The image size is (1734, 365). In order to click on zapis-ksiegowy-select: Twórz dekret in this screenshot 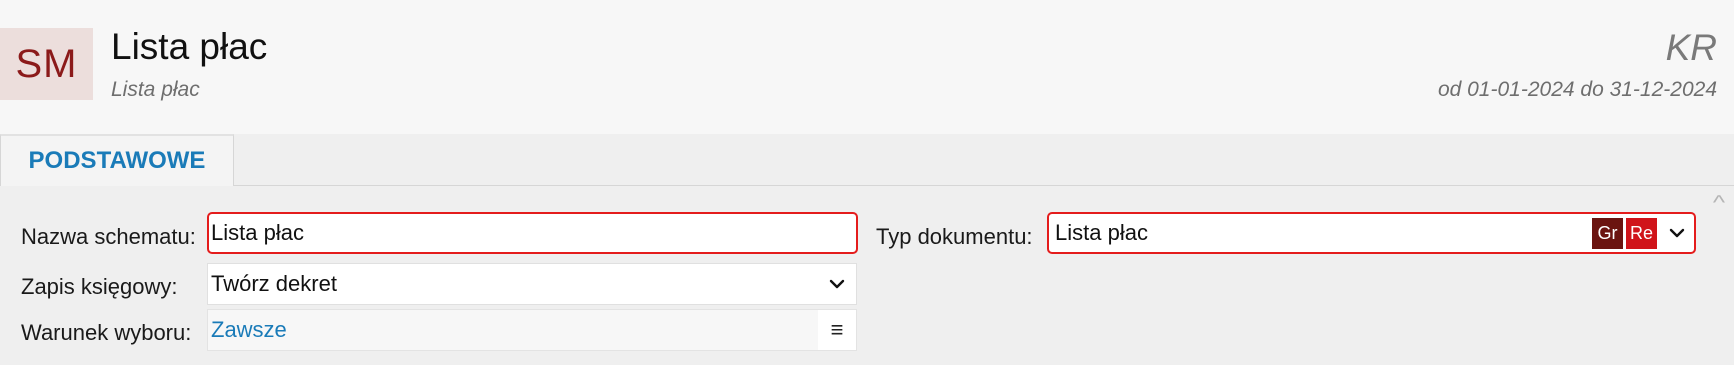, I will do `click(532, 284)`.